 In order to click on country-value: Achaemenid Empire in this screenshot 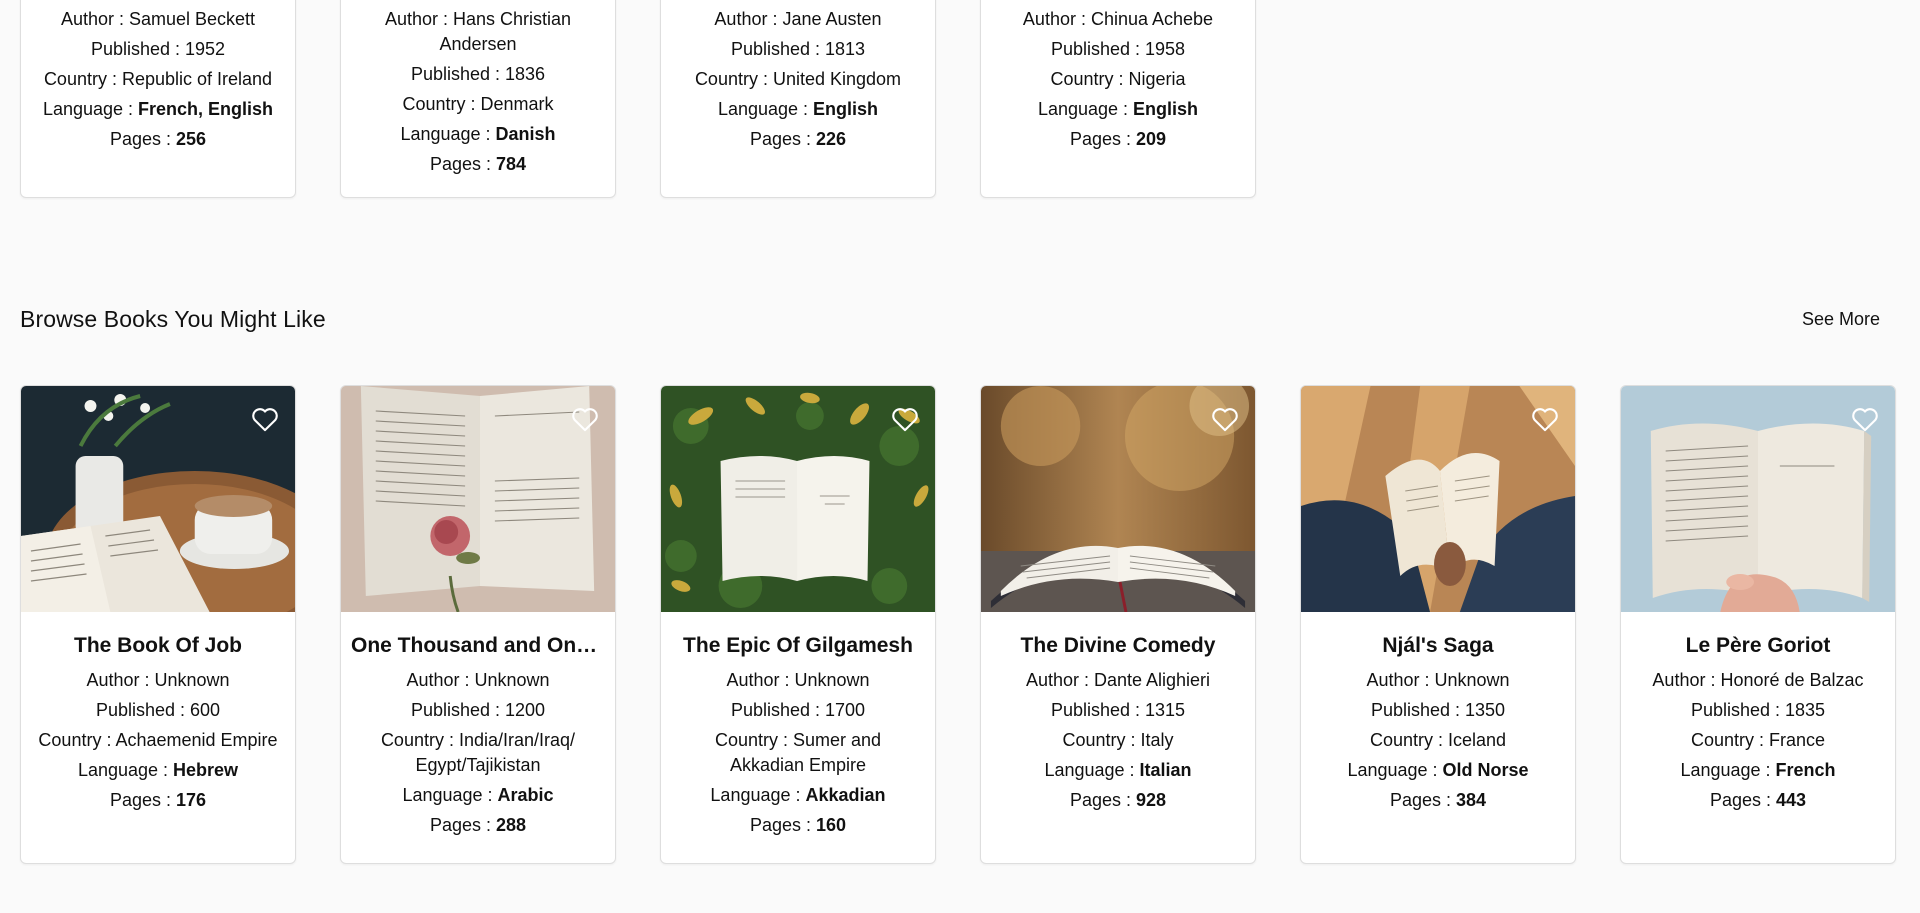, I will do `click(196, 740)`.